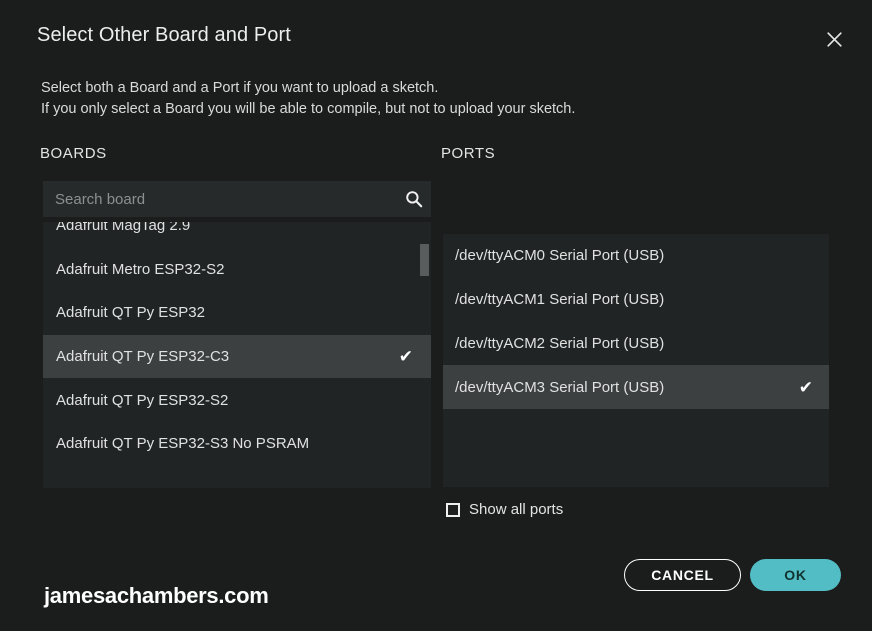  Describe the element at coordinates (682, 575) in the screenshot. I see `cancel-button: CANCEL` at that location.